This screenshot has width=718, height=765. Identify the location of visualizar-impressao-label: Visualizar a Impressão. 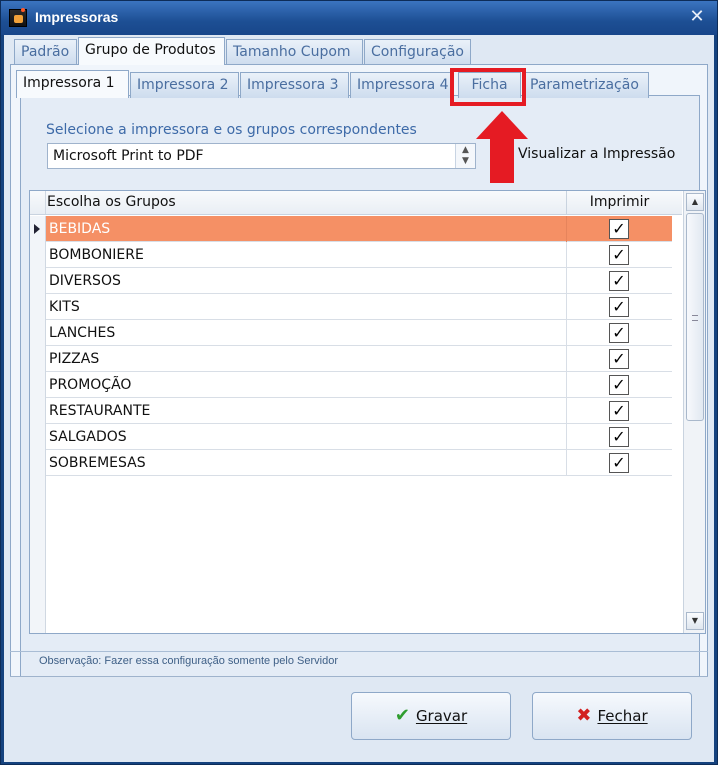
(596, 154).